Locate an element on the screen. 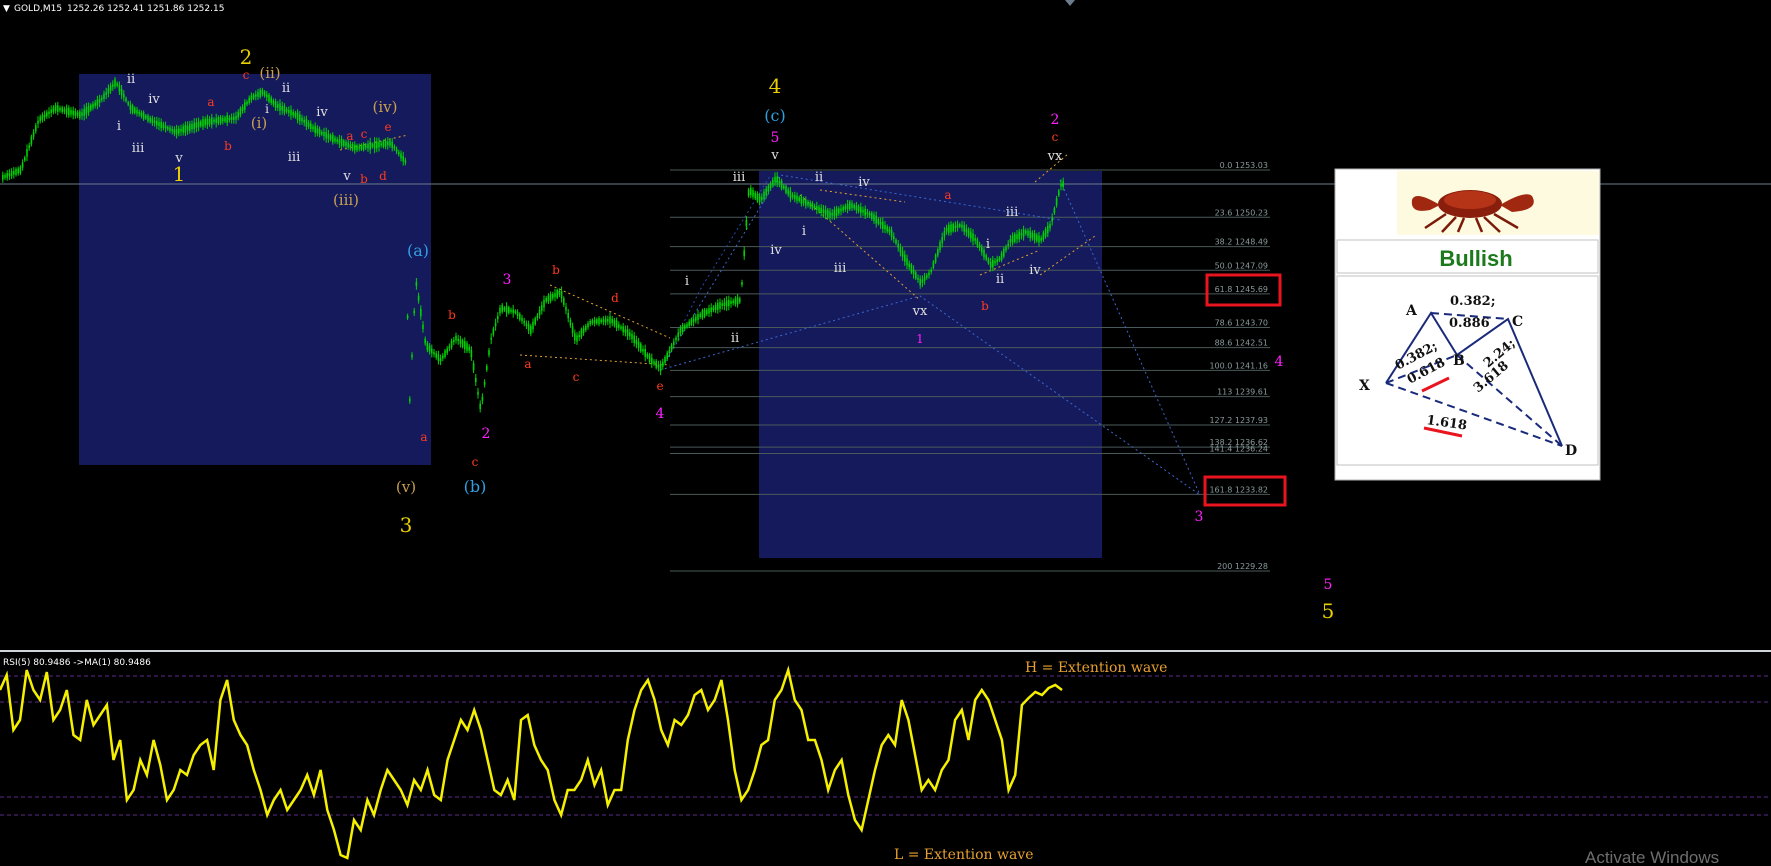  fib-label: 127.2 1237.93 is located at coordinates (1238, 420).